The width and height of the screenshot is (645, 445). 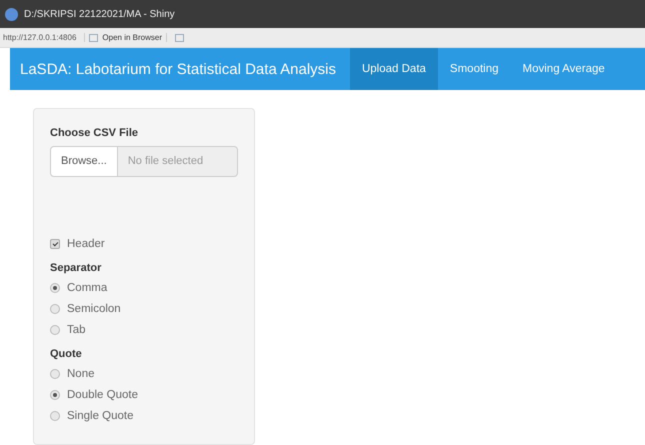 I want to click on radio-option: Semicolon, so click(x=144, y=308).